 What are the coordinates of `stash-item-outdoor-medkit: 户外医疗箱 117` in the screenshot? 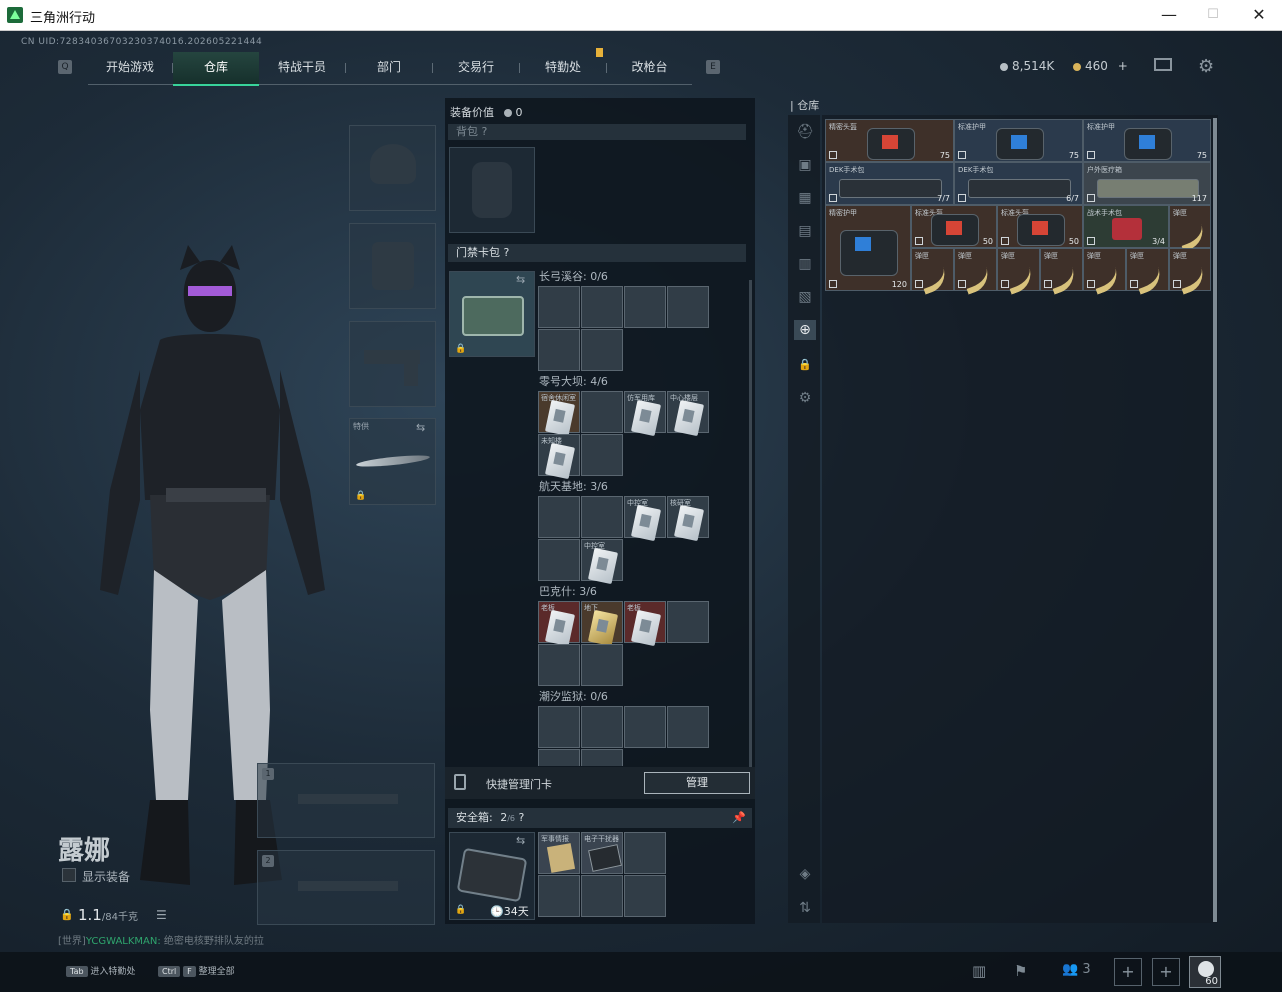 It's located at (1147, 183).